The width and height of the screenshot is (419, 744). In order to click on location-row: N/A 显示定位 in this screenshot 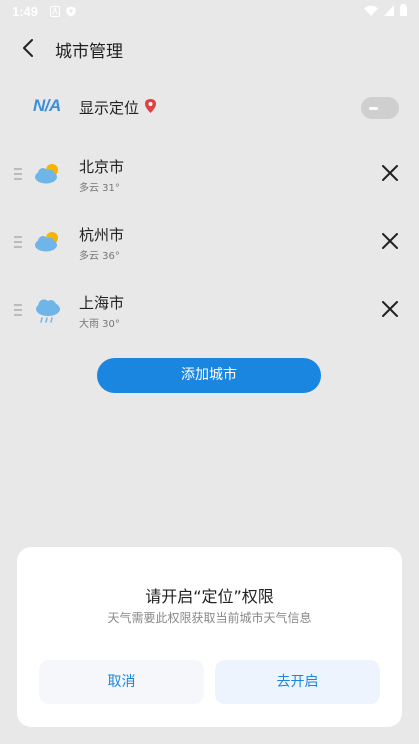, I will do `click(209, 107)`.